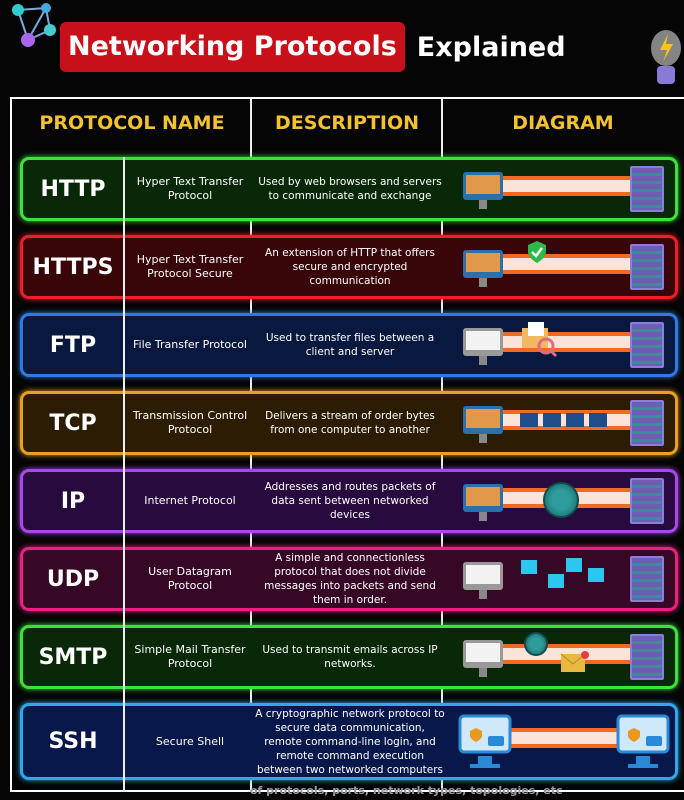 This screenshot has width=684, height=800. Describe the element at coordinates (190, 578) in the screenshot. I see `protocol-full-name: User Datagram Protocol` at that location.